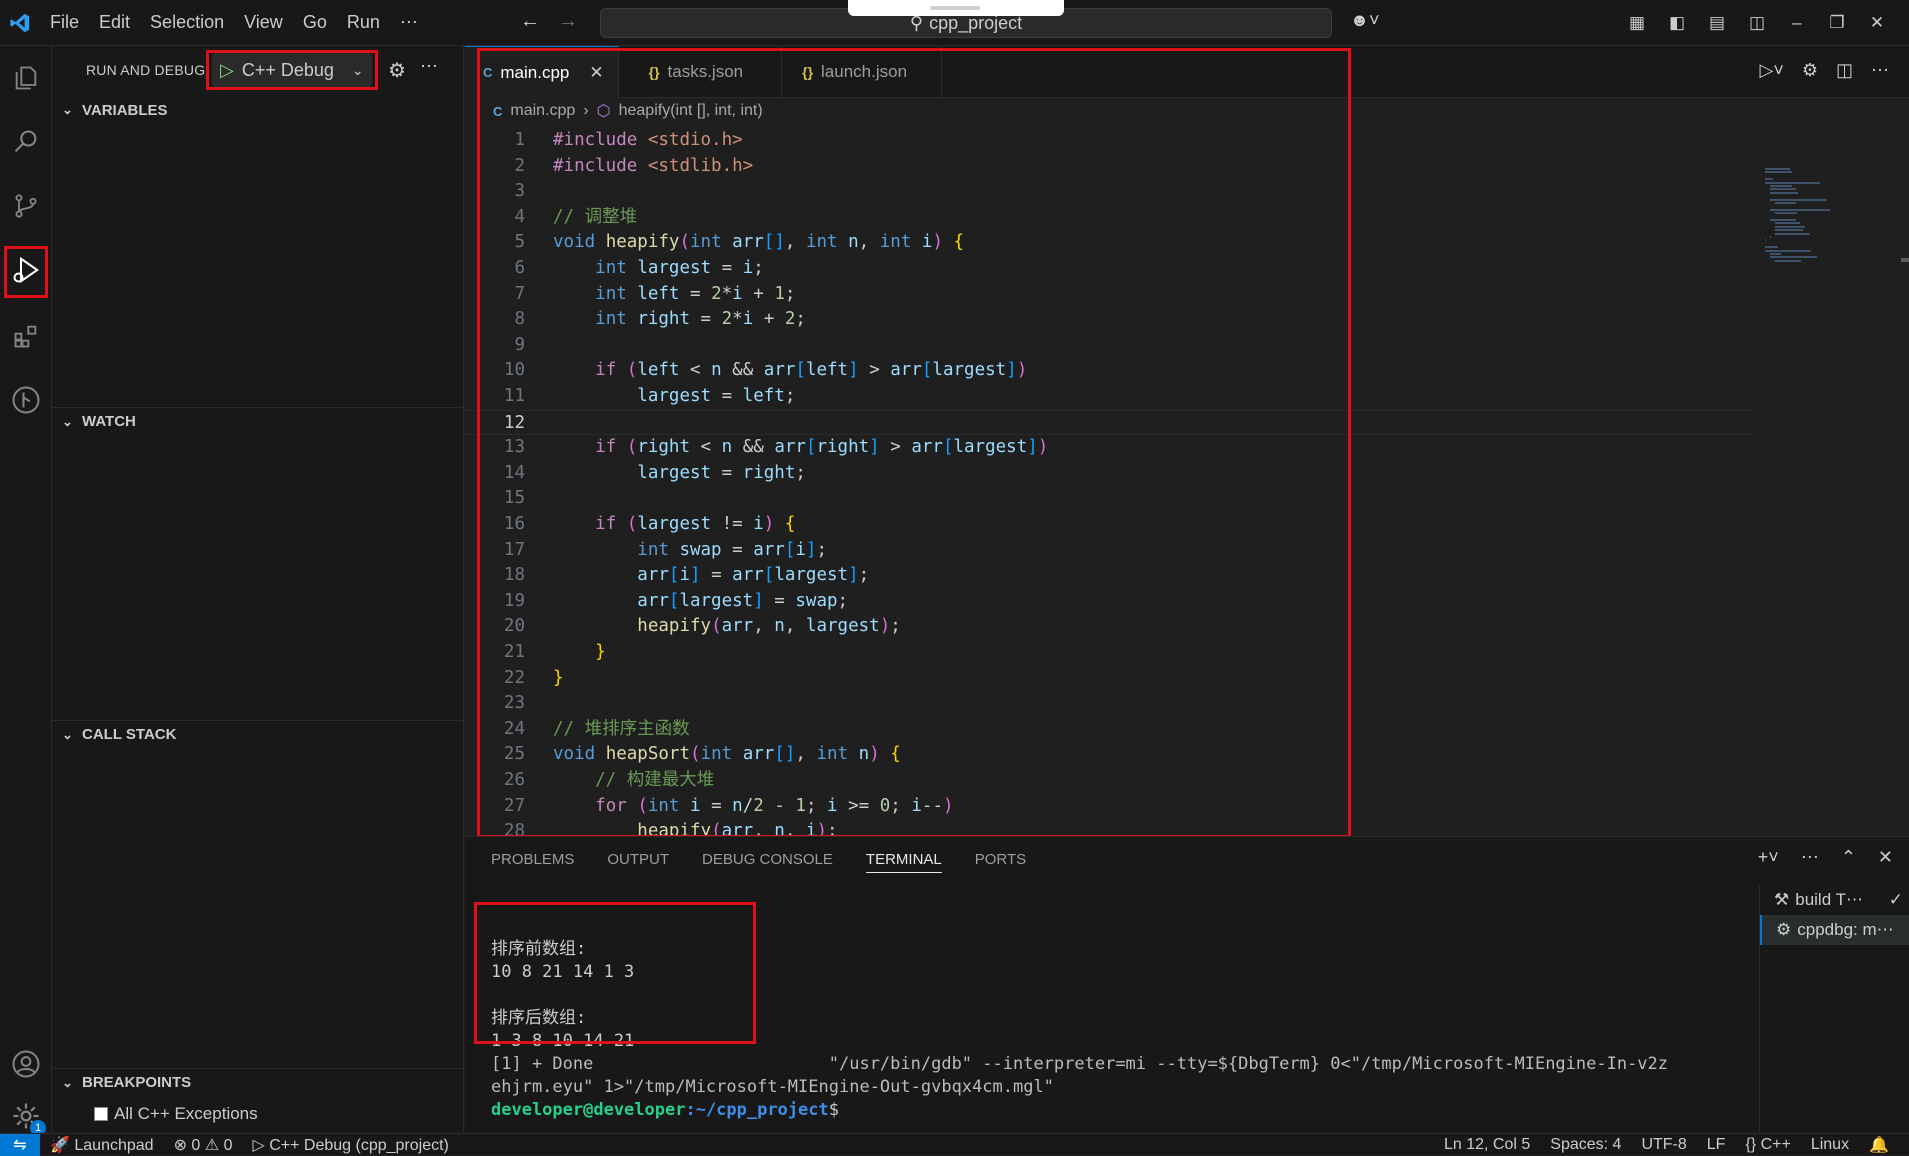 The width and height of the screenshot is (1909, 1156). I want to click on code-line: 6 int largest = i;, so click(1110, 269).